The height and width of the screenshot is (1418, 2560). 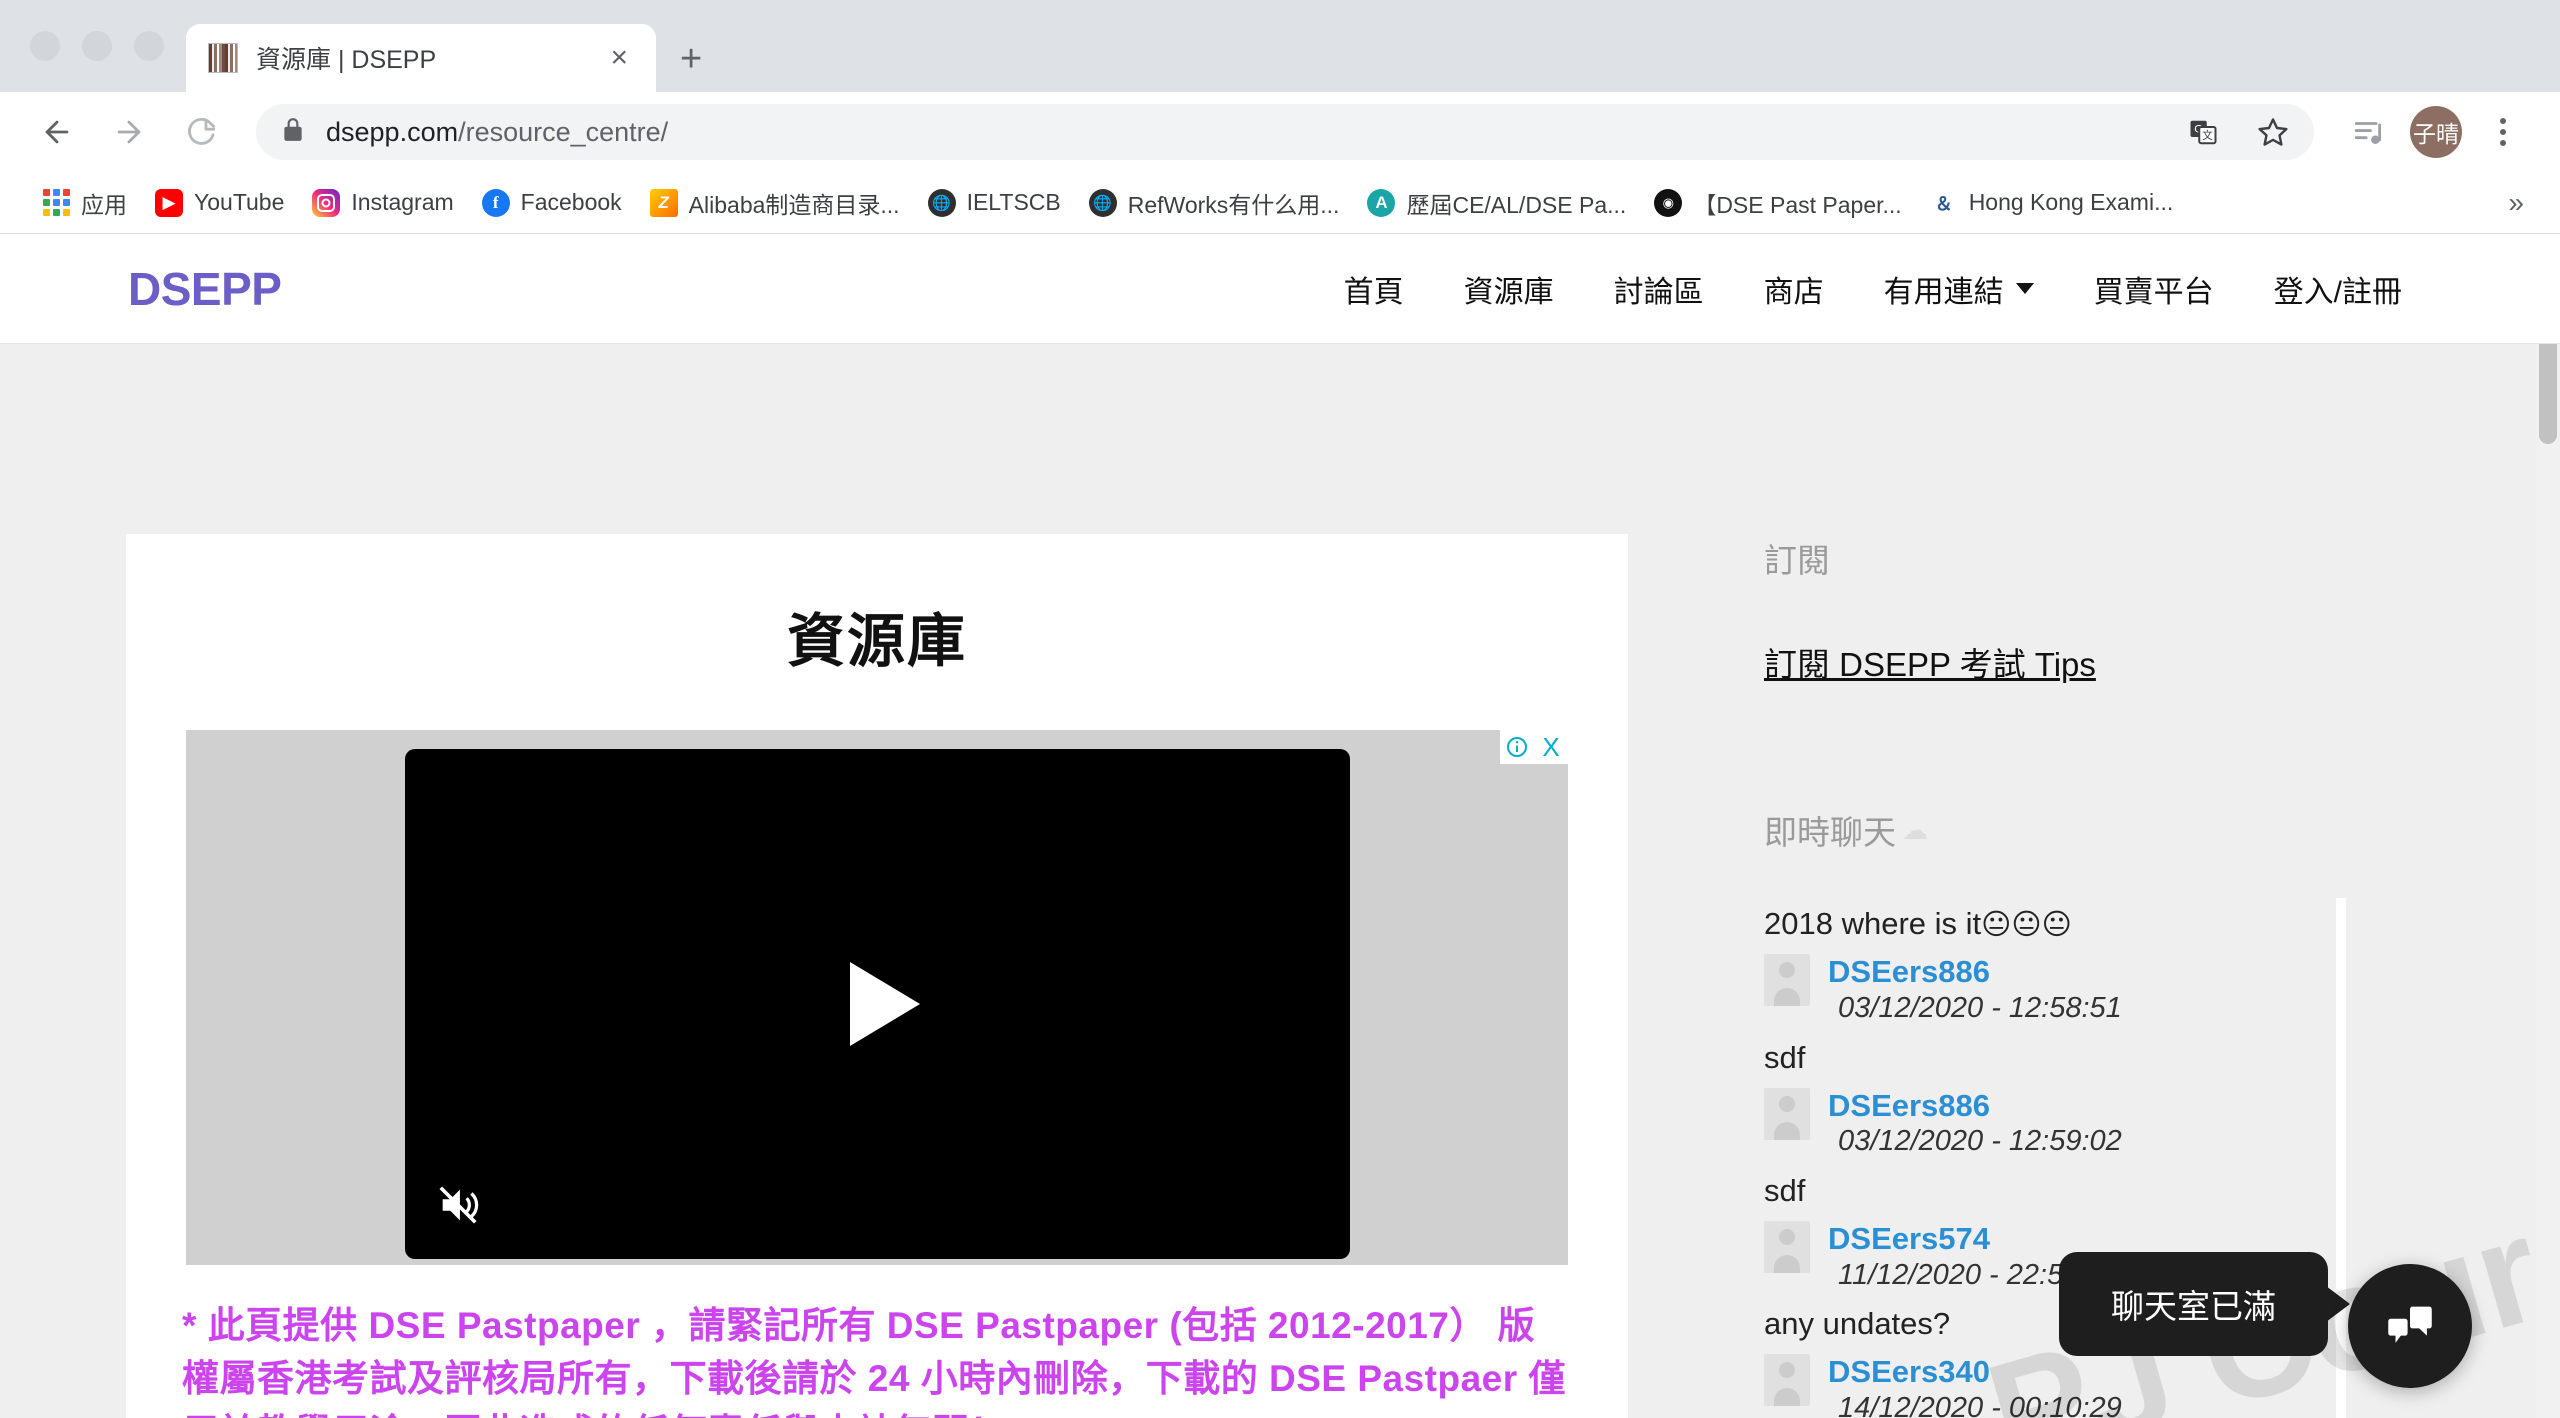 What do you see at coordinates (129, 132) in the screenshot?
I see `forward-arrow-icon` at bounding box center [129, 132].